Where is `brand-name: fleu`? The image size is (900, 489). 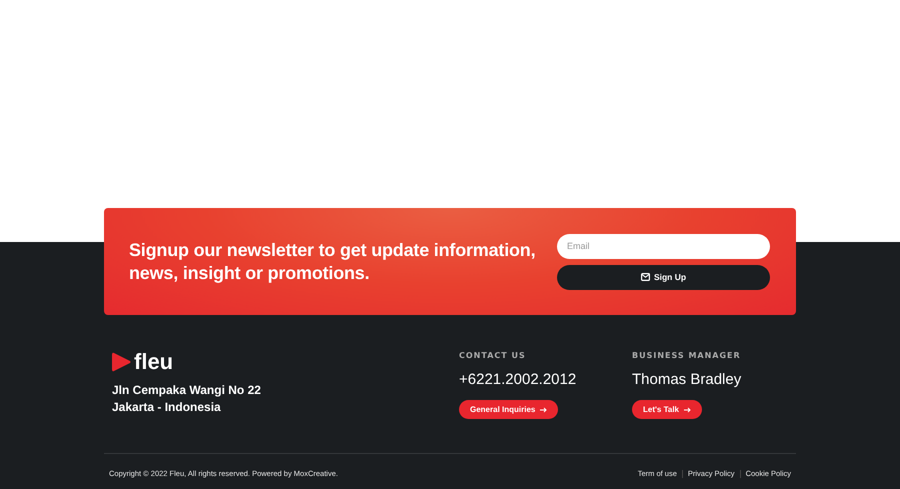
brand-name: fleu is located at coordinates (154, 362).